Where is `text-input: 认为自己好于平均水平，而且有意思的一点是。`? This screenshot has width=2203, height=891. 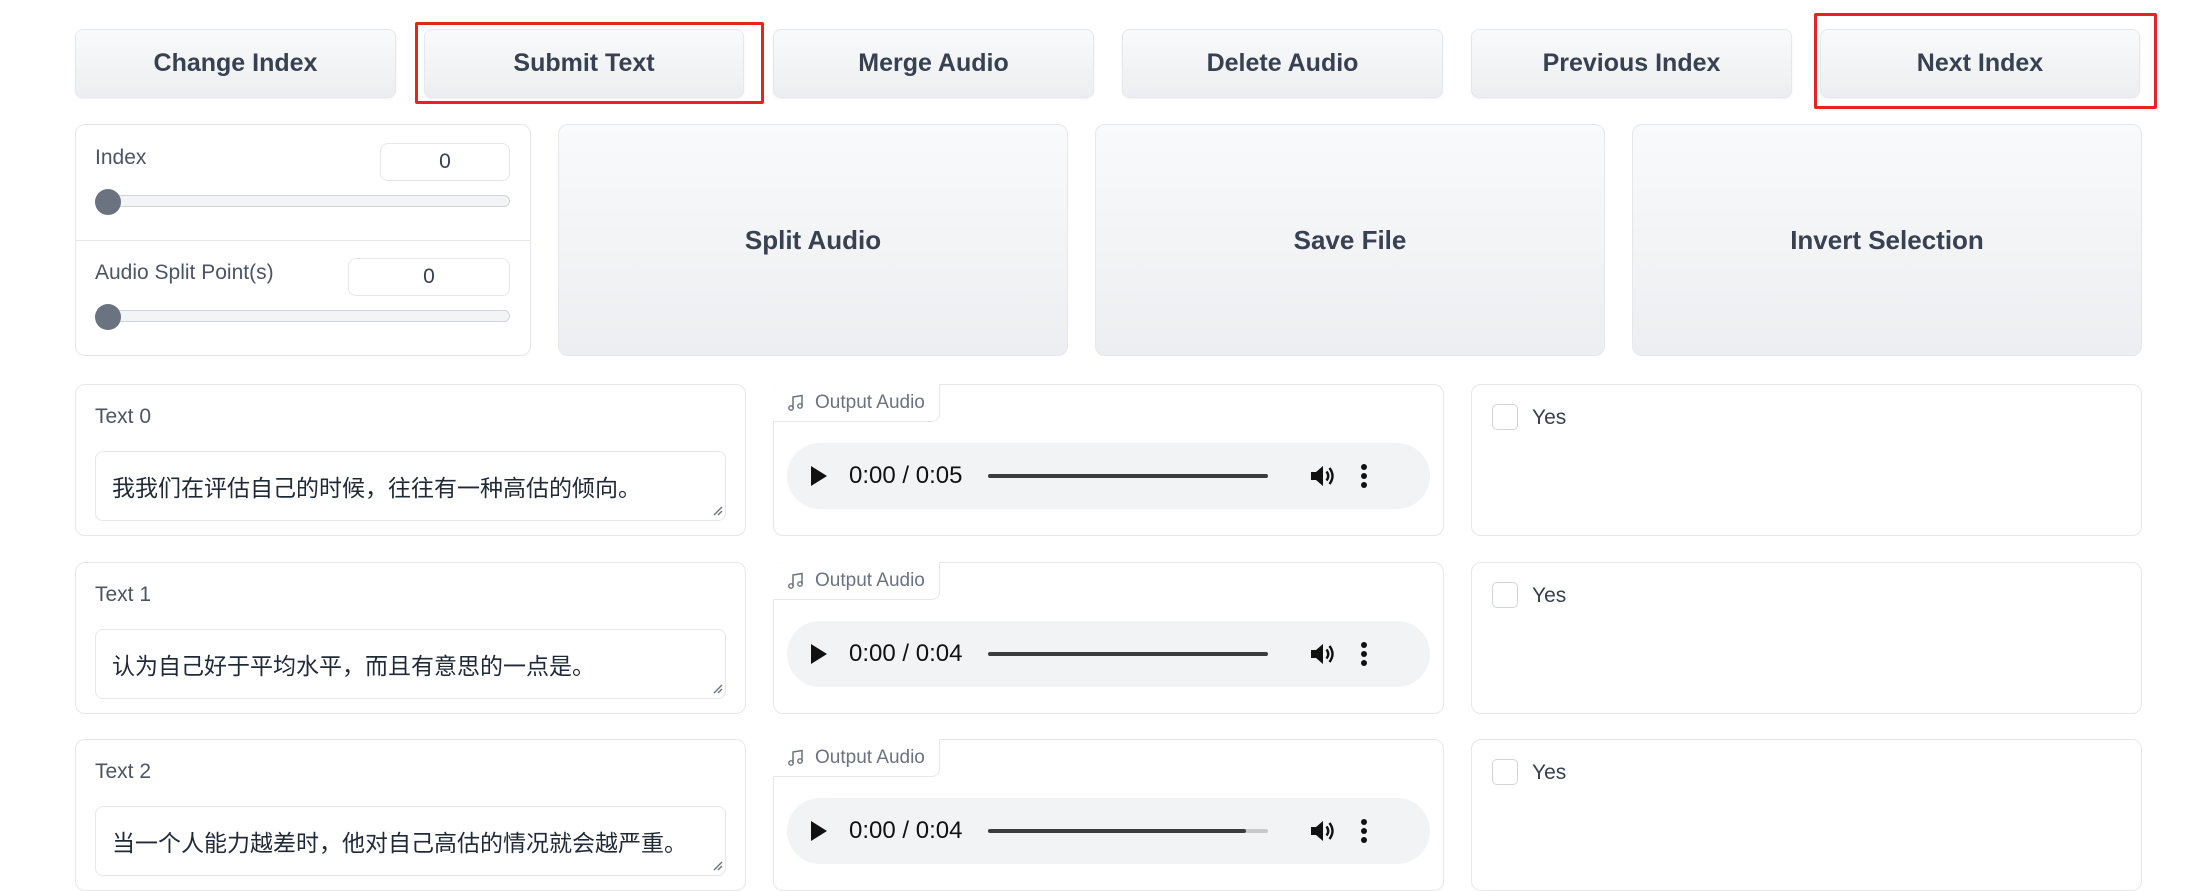
text-input: 认为自己好于平均水平，而且有意思的一点是。 is located at coordinates (410, 664).